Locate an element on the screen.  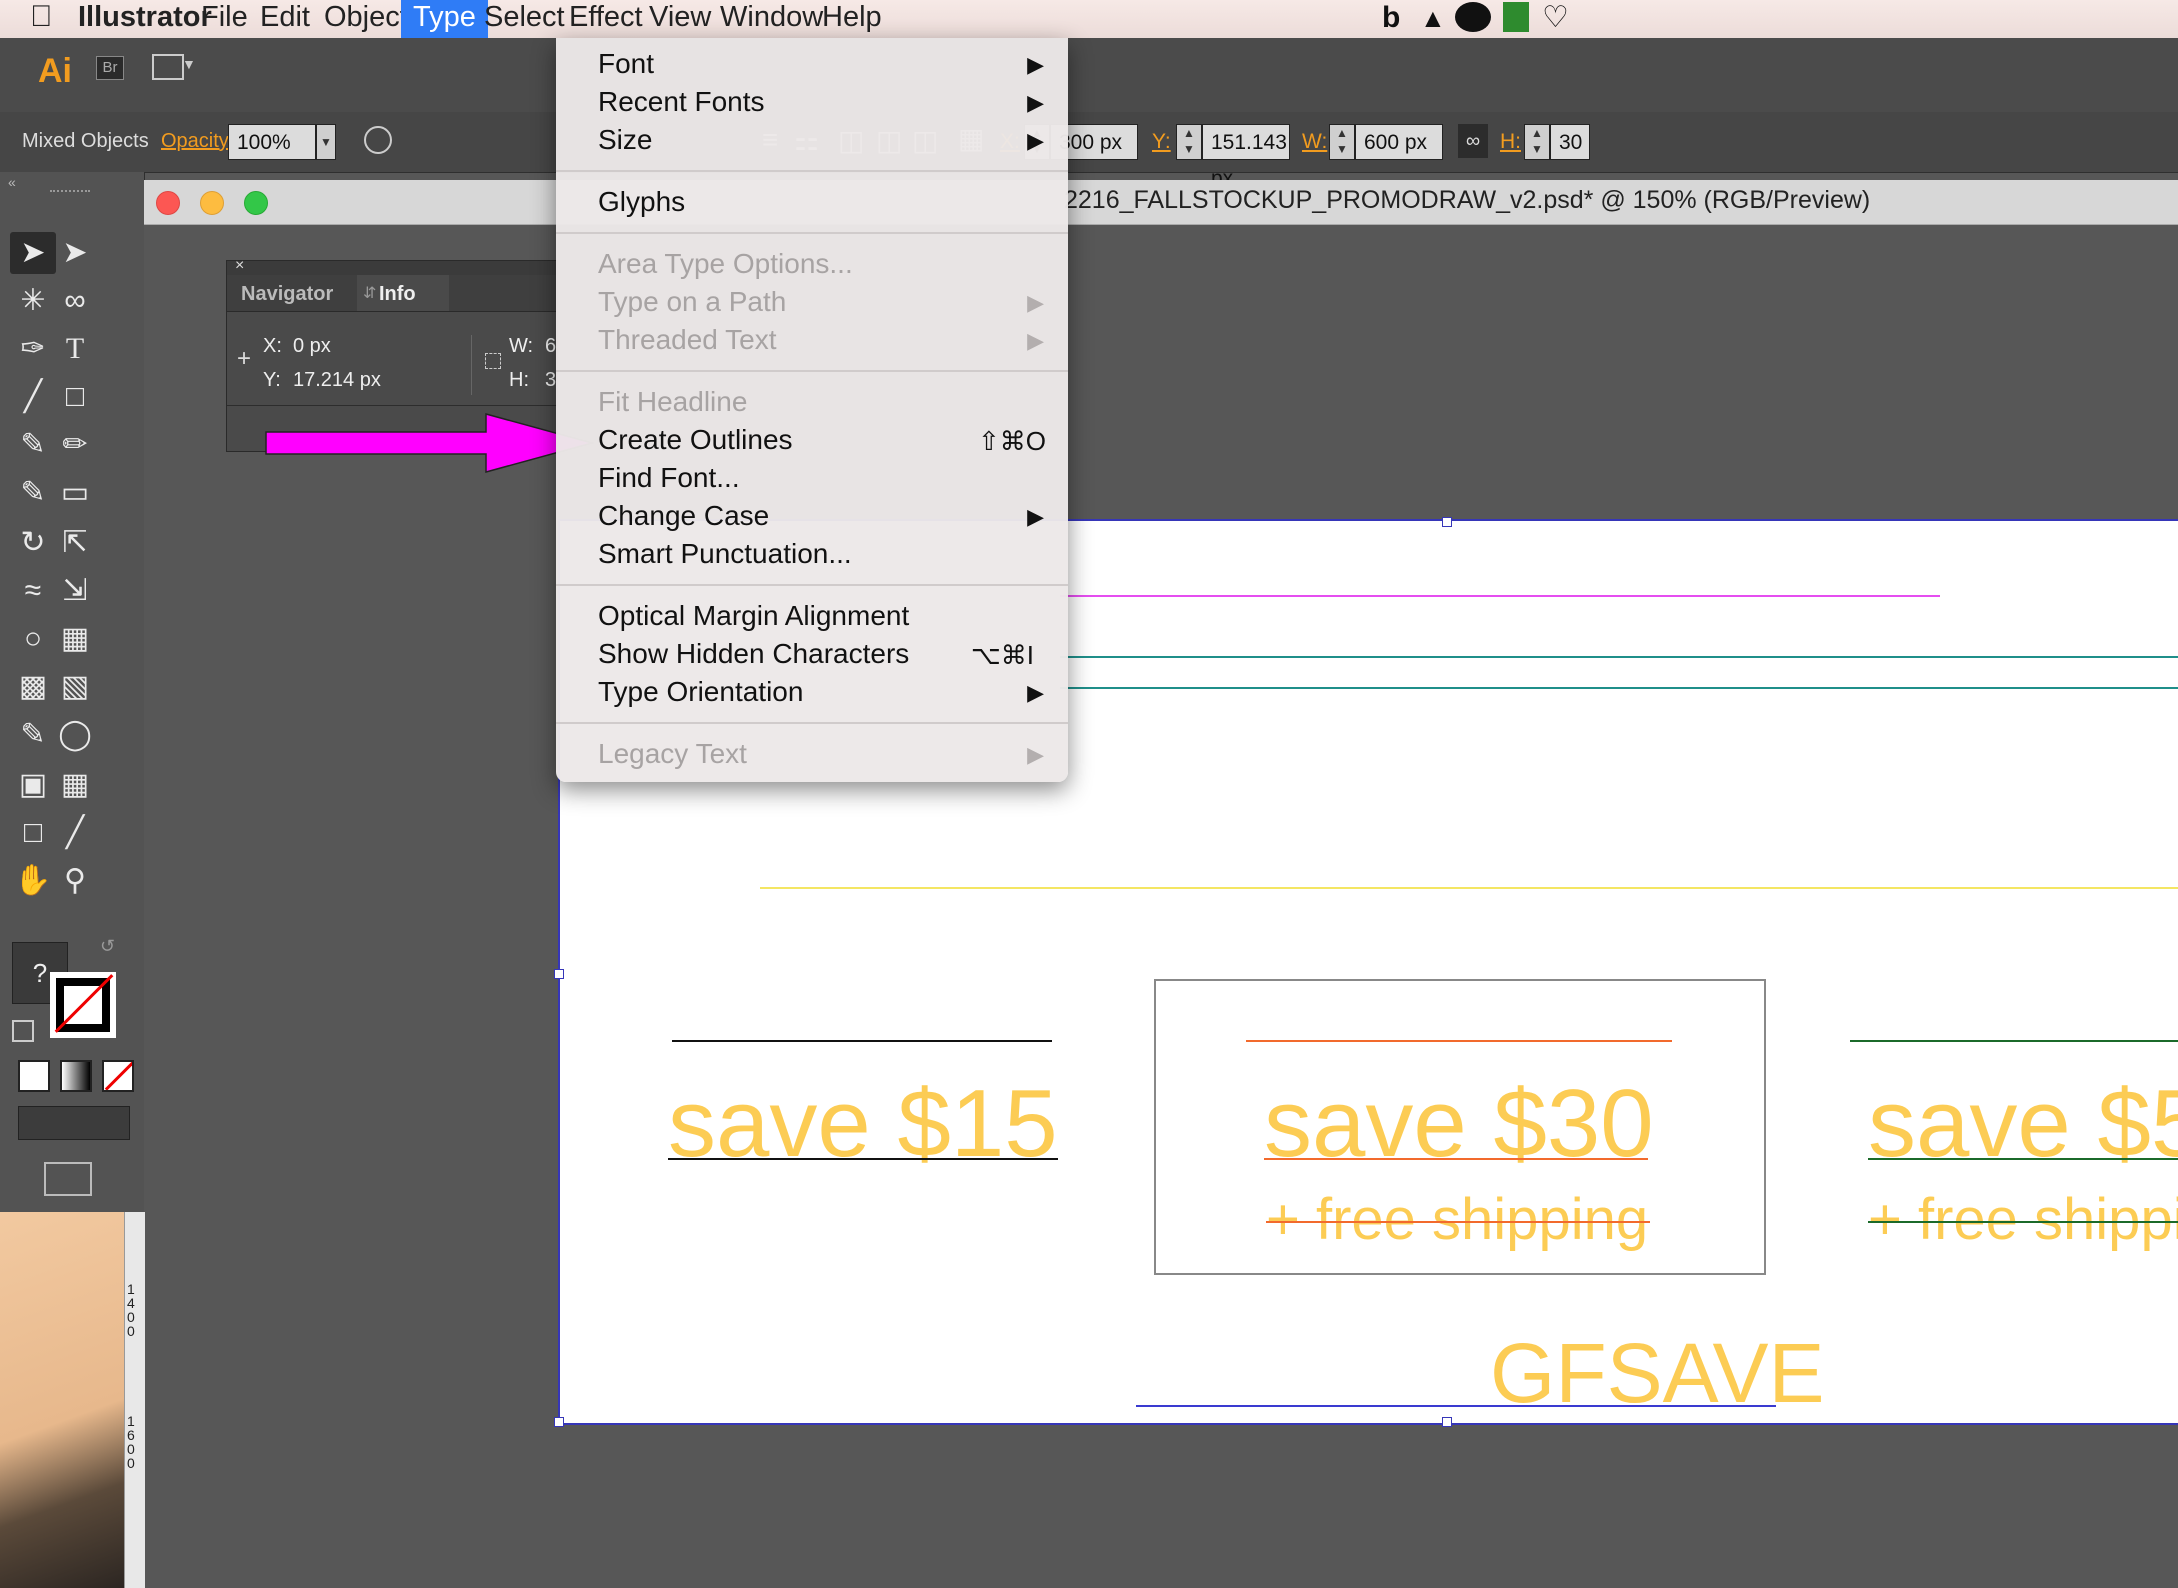
eyedropper-tool-icon: ✎ is located at coordinates (33, 735).